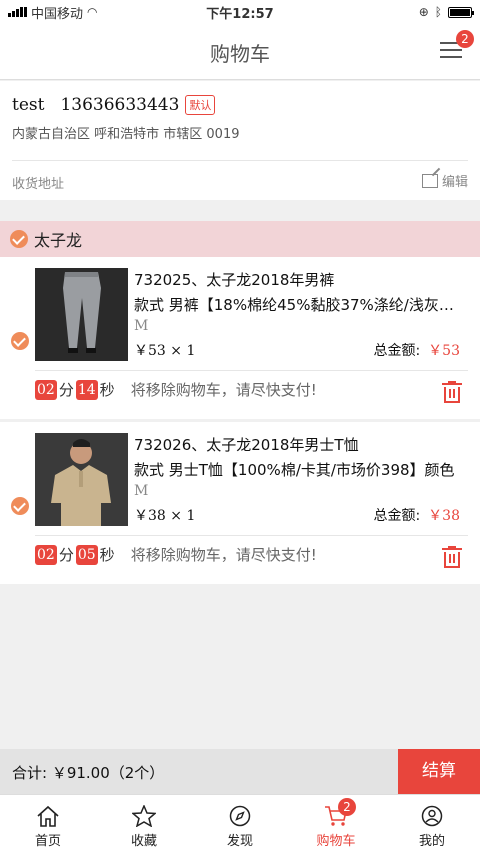 This screenshot has width=480, height=854. Describe the element at coordinates (234, 280) in the screenshot. I see `product-name: 732025、太子龙2018年男裤` at that location.